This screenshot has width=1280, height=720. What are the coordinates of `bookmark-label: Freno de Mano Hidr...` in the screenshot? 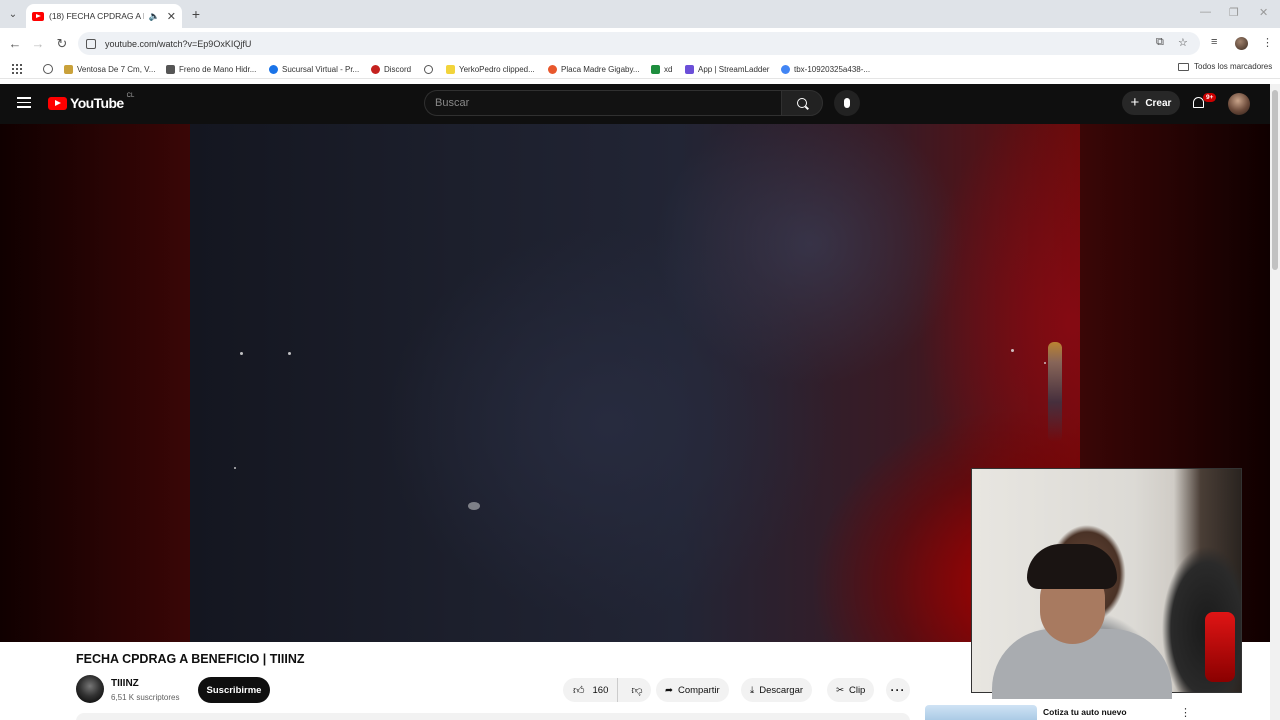 It's located at (218, 69).